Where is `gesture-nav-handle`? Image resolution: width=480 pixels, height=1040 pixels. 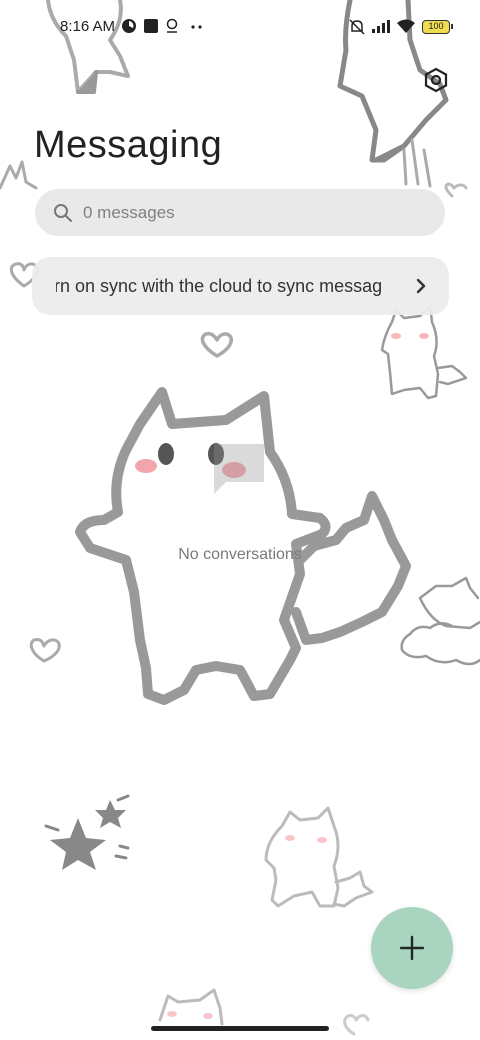
gesture-nav-handle is located at coordinates (240, 1028).